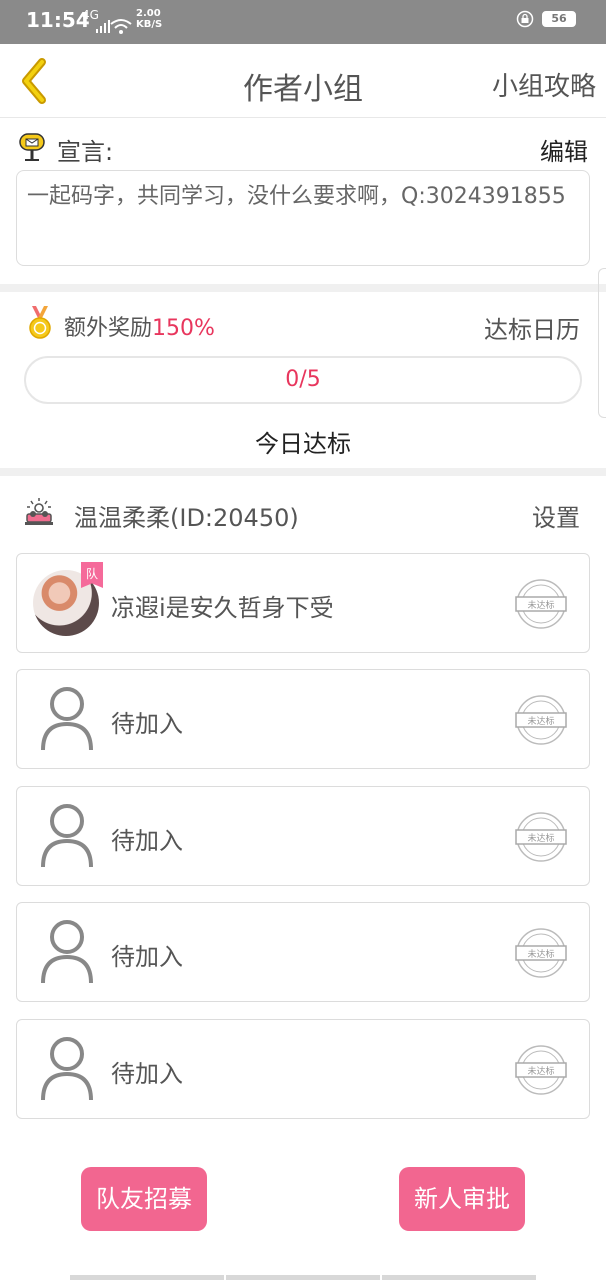 Image resolution: width=606 pixels, height=1280 pixels. What do you see at coordinates (40, 322) in the screenshot?
I see `medal-icon` at bounding box center [40, 322].